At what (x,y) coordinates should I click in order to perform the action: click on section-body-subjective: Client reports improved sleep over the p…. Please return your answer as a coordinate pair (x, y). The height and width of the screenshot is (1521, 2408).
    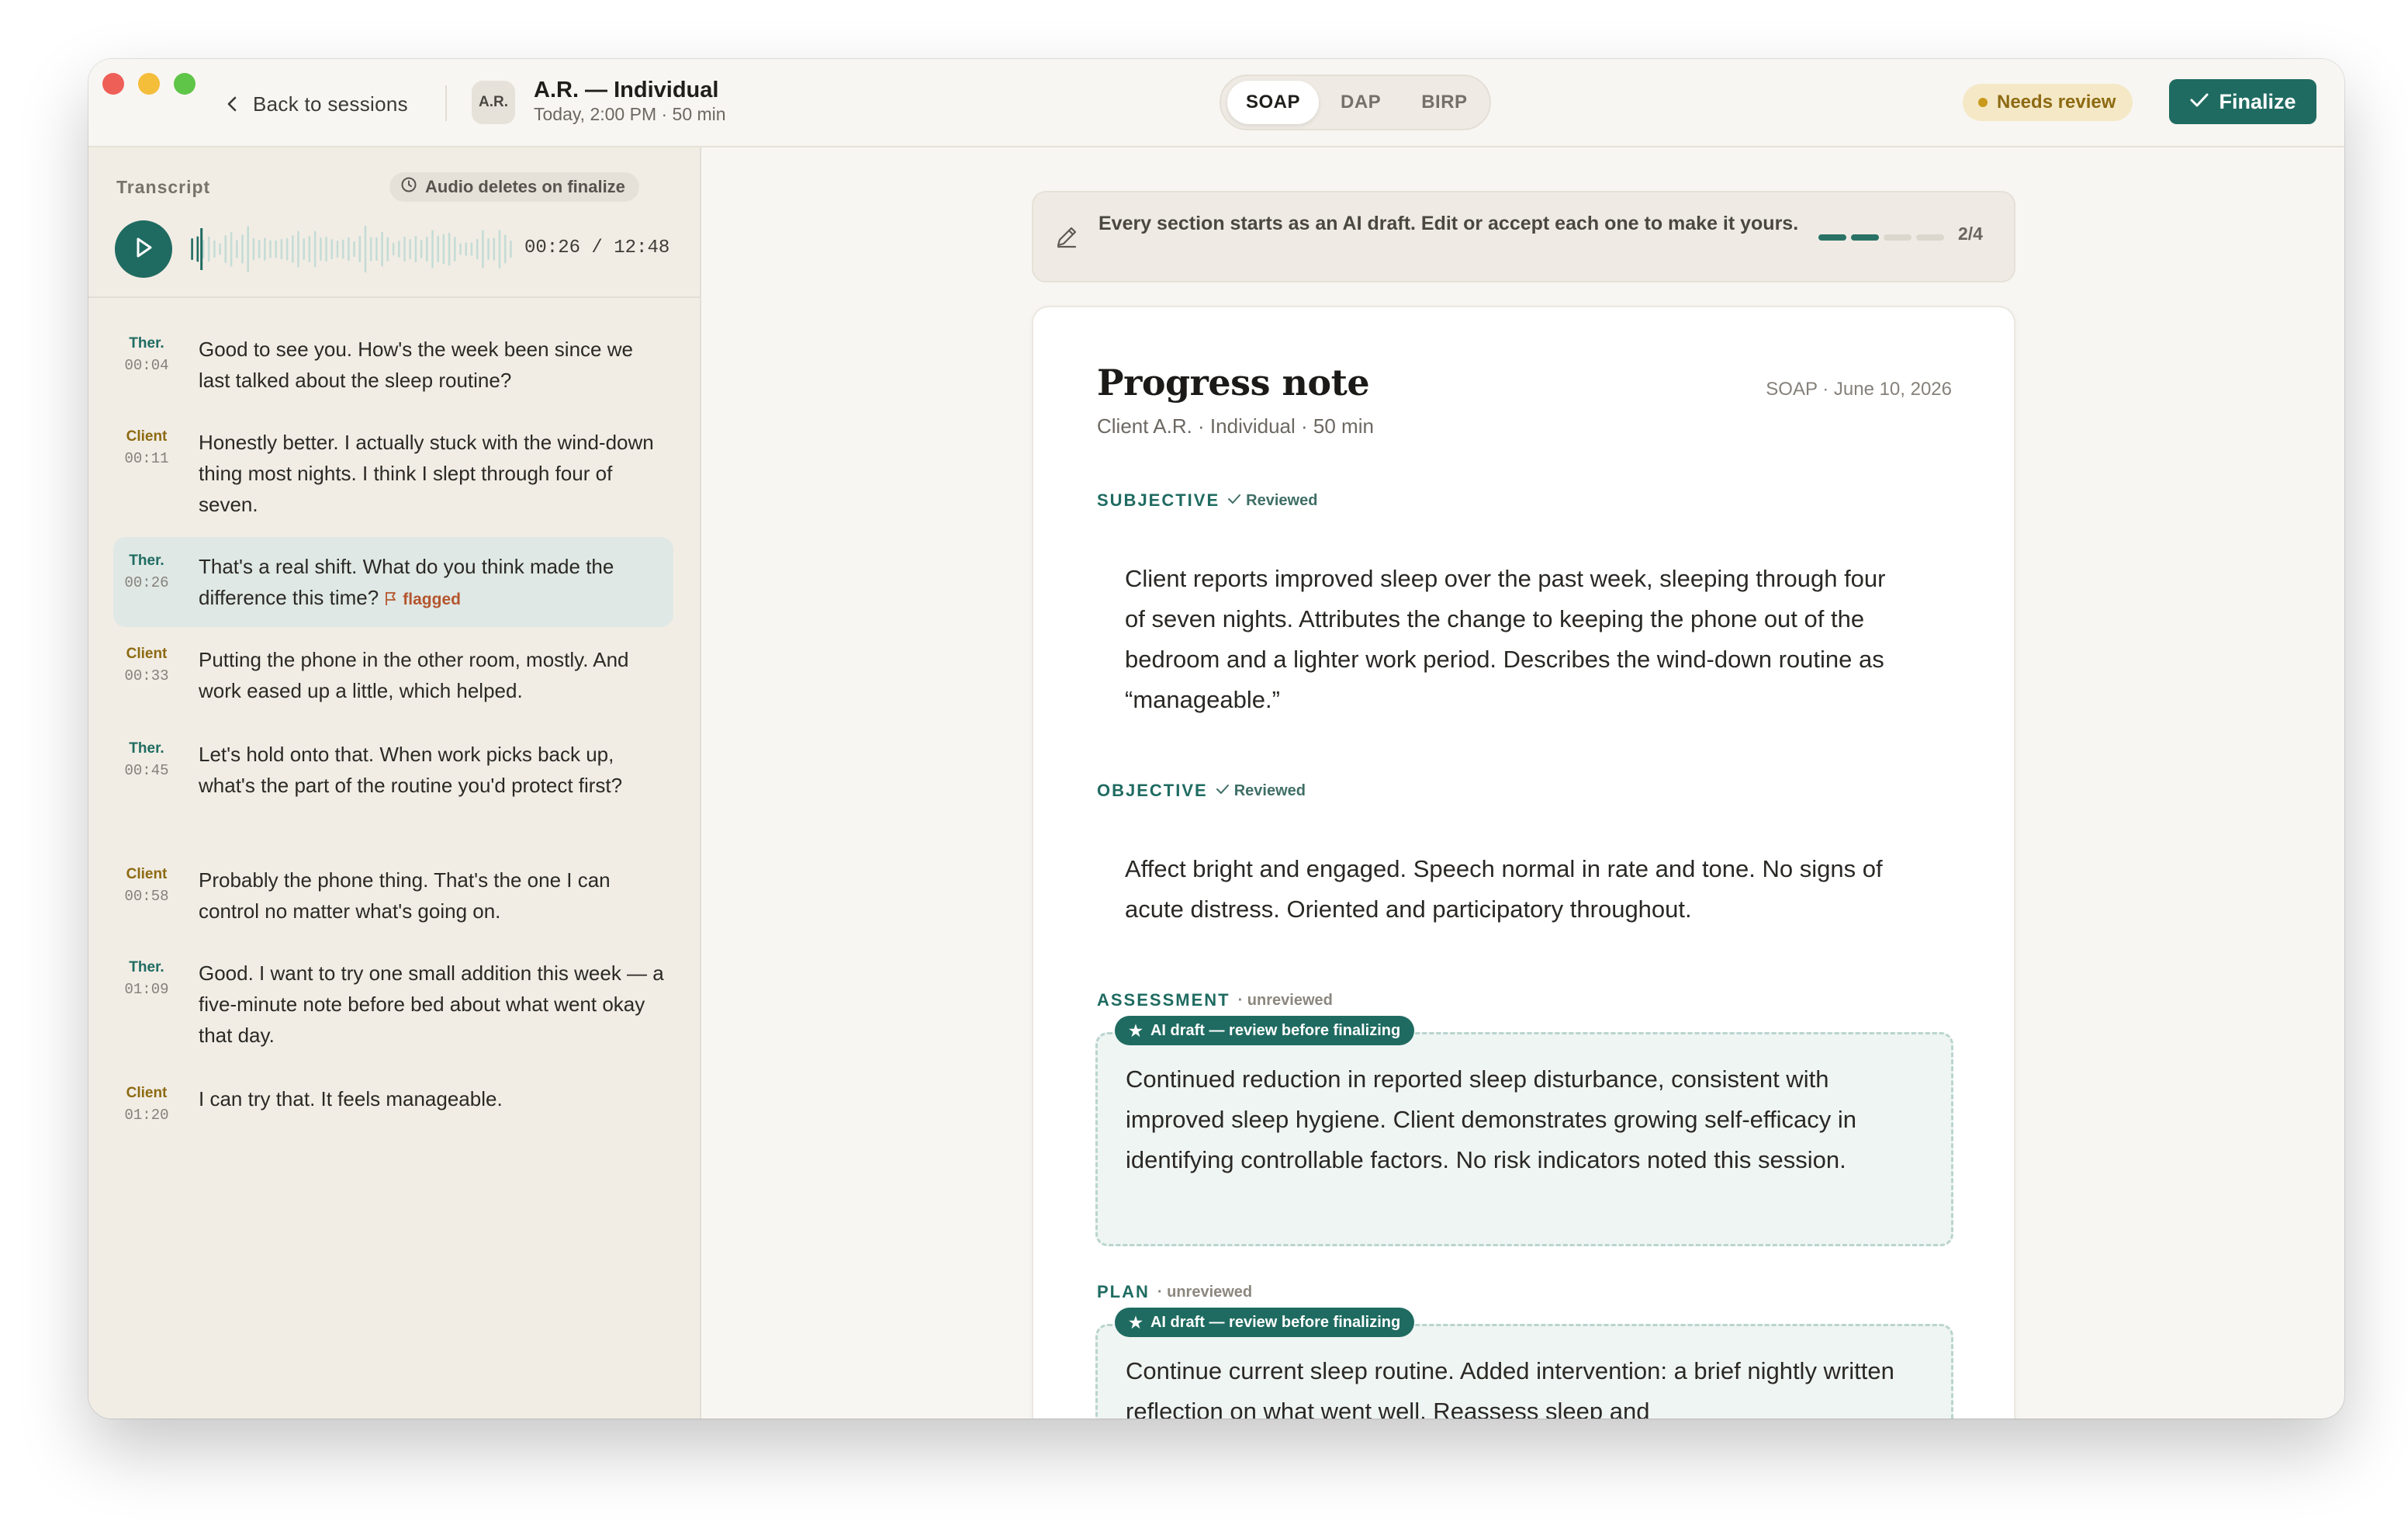
    Looking at the image, I should click on (1513, 639).